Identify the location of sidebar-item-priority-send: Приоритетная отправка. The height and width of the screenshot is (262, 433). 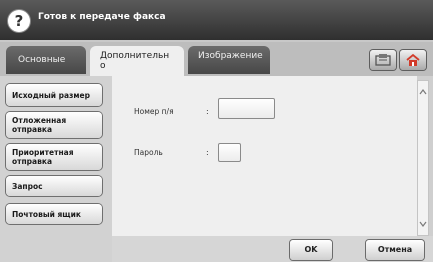
(54, 157).